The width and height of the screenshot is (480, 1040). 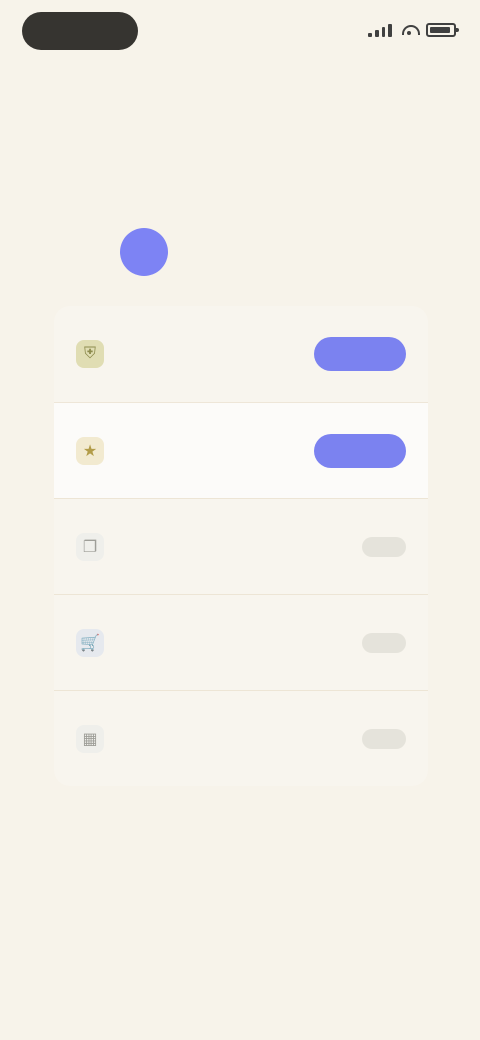 I want to click on cart-icon: 🛒, so click(x=90, y=642).